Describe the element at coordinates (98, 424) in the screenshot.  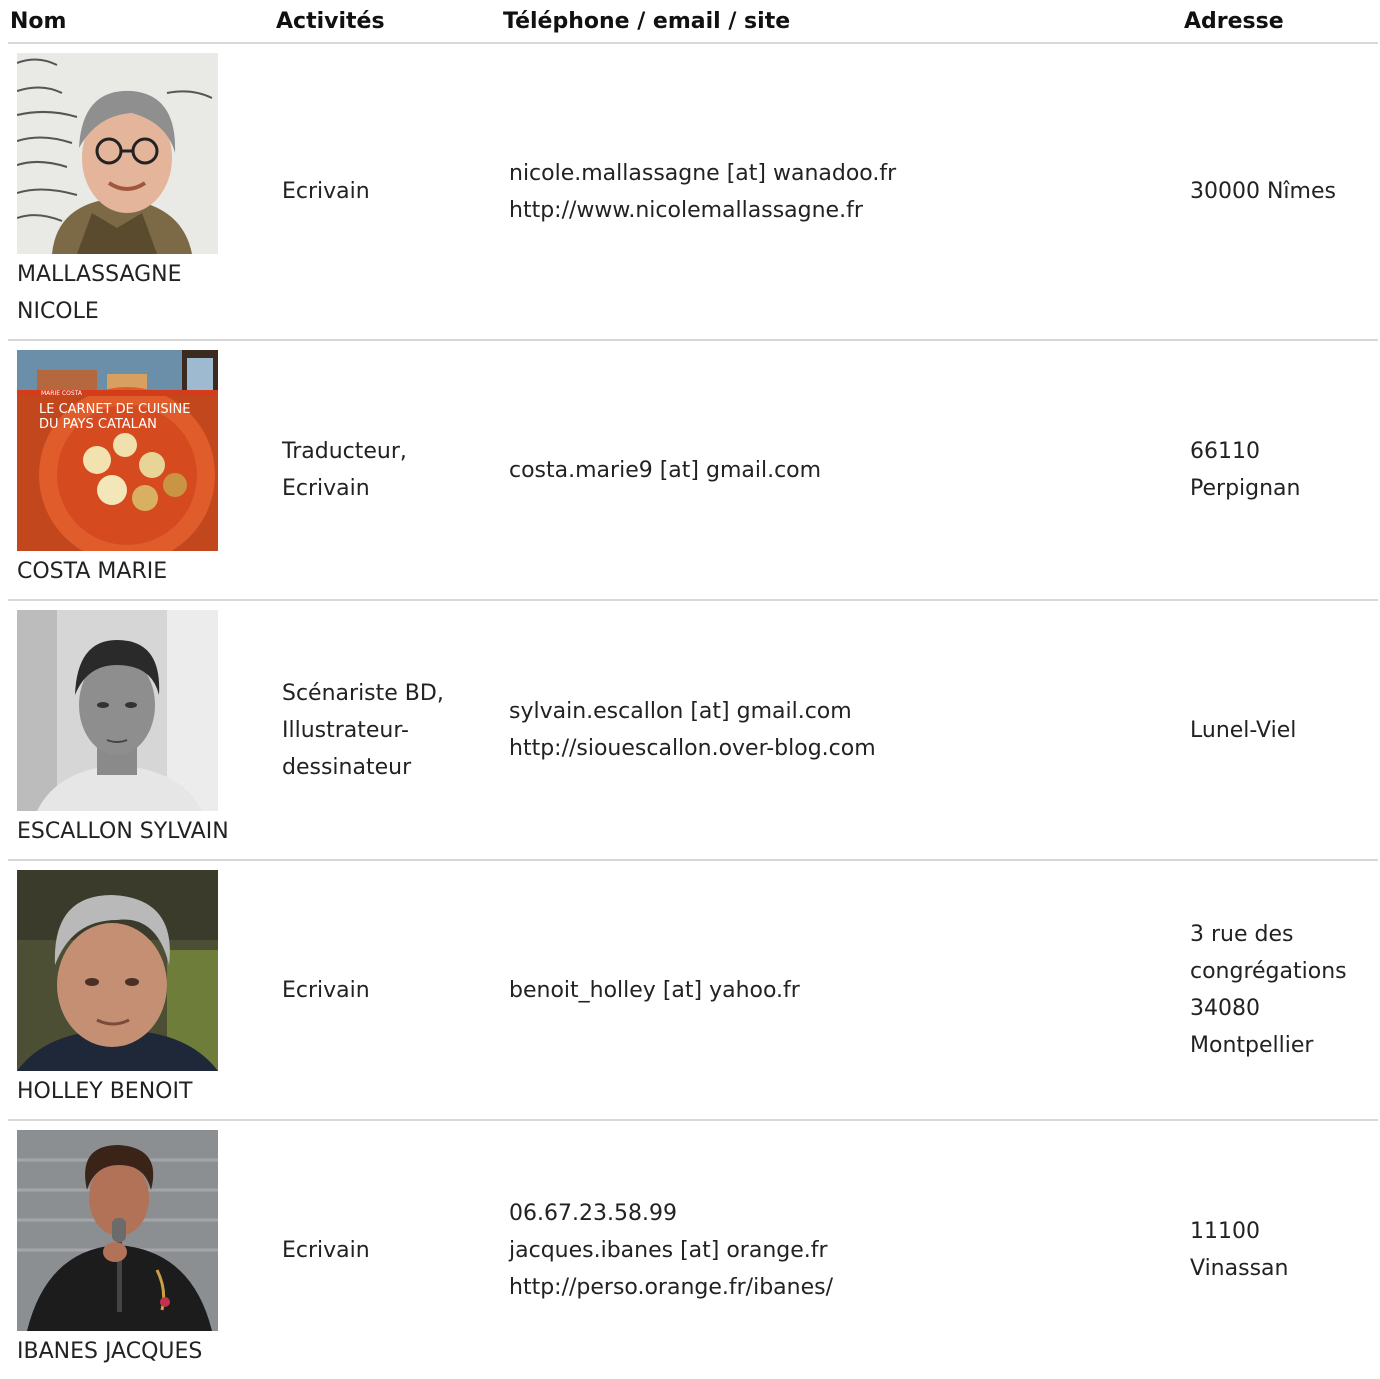
I see `svg-text: DU PAYS CATALAN` at that location.